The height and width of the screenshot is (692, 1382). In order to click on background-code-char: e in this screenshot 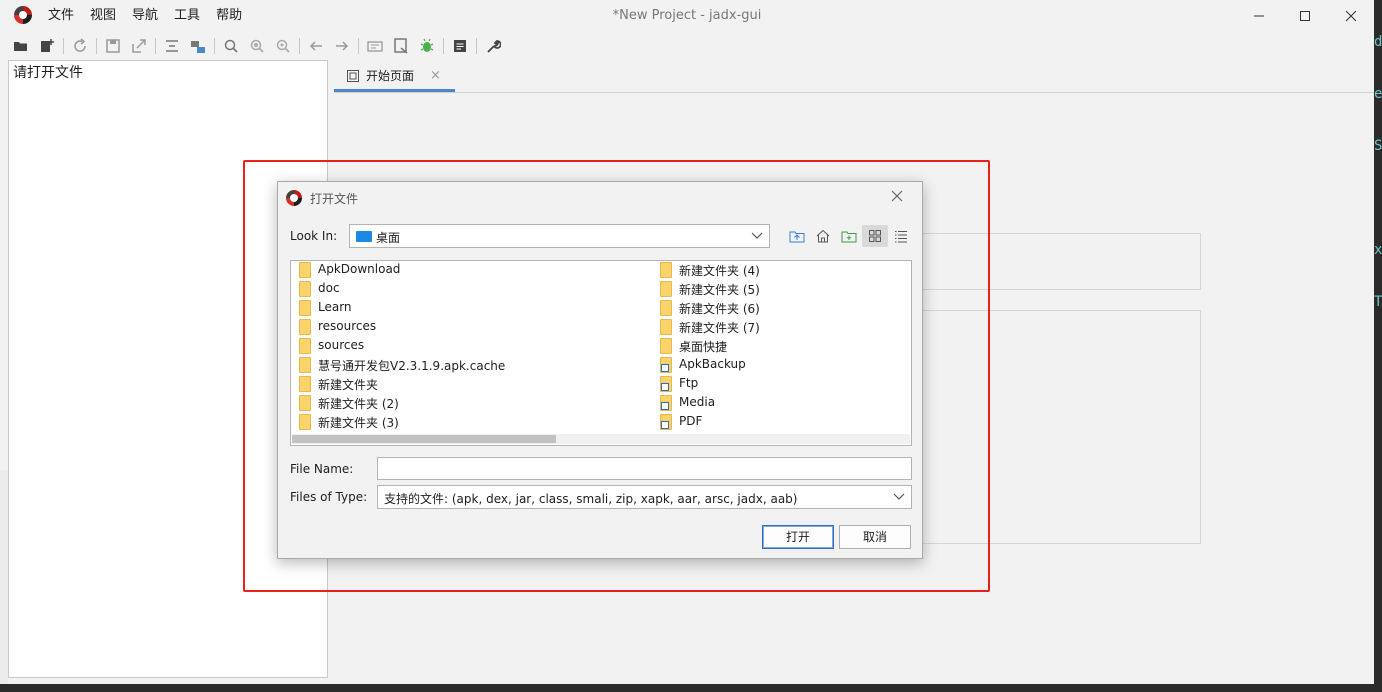, I will do `click(1378, 94)`.